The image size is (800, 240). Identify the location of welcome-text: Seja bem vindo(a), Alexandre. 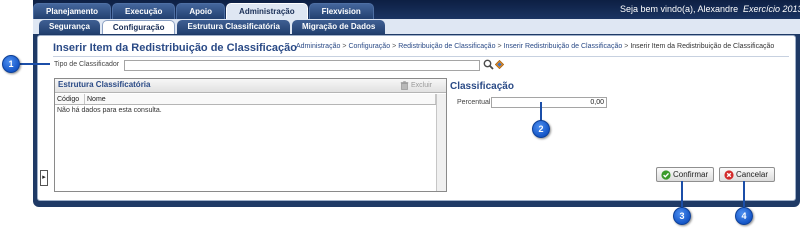
(679, 9).